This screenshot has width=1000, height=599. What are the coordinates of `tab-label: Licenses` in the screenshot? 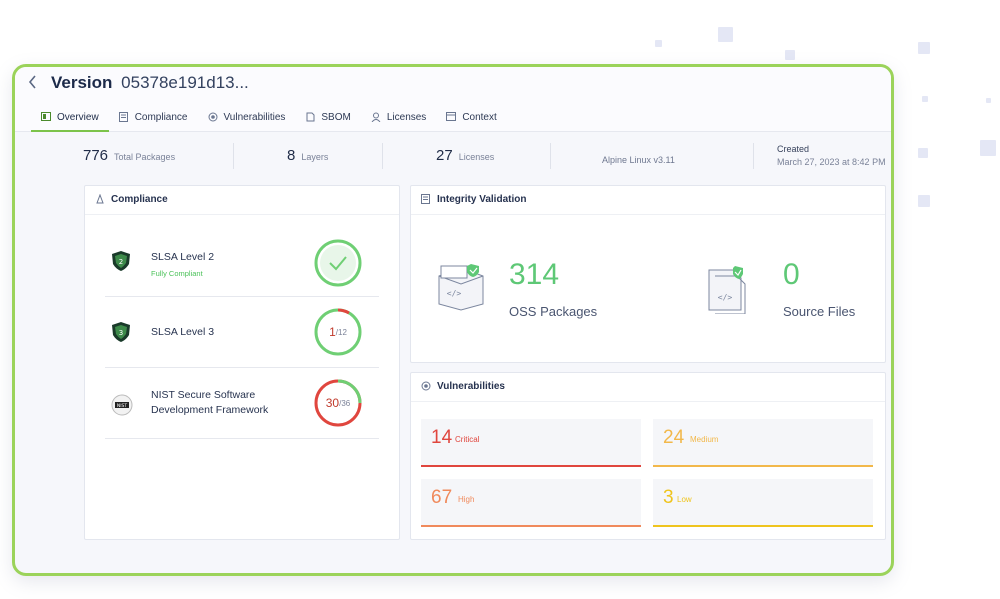 It's located at (406, 117).